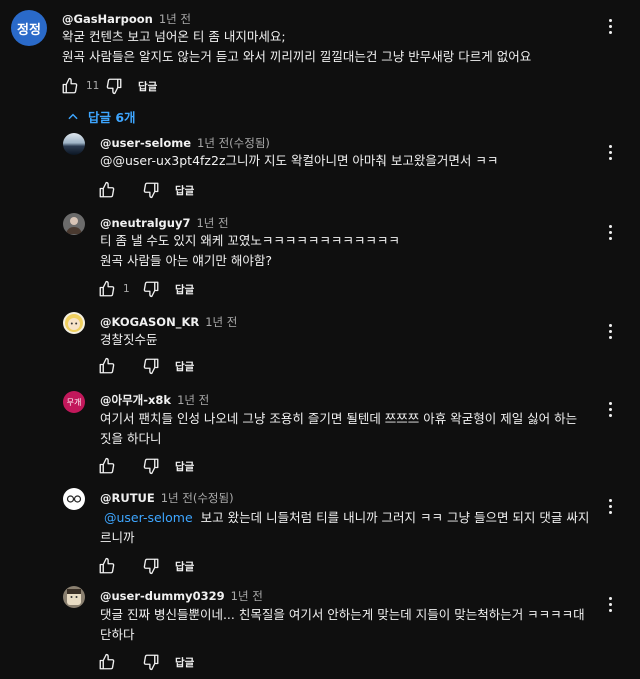  Describe the element at coordinates (135, 400) in the screenshot. I see `reply-author: @아무개-x8k` at that location.